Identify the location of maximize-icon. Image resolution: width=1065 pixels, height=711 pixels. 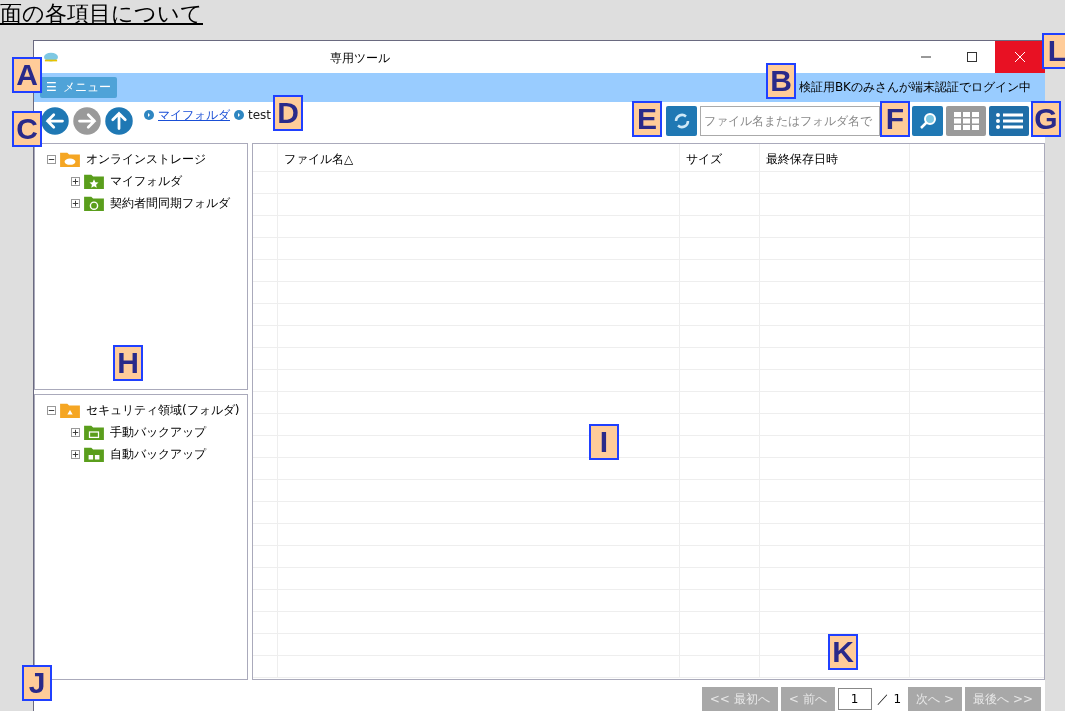
(972, 56).